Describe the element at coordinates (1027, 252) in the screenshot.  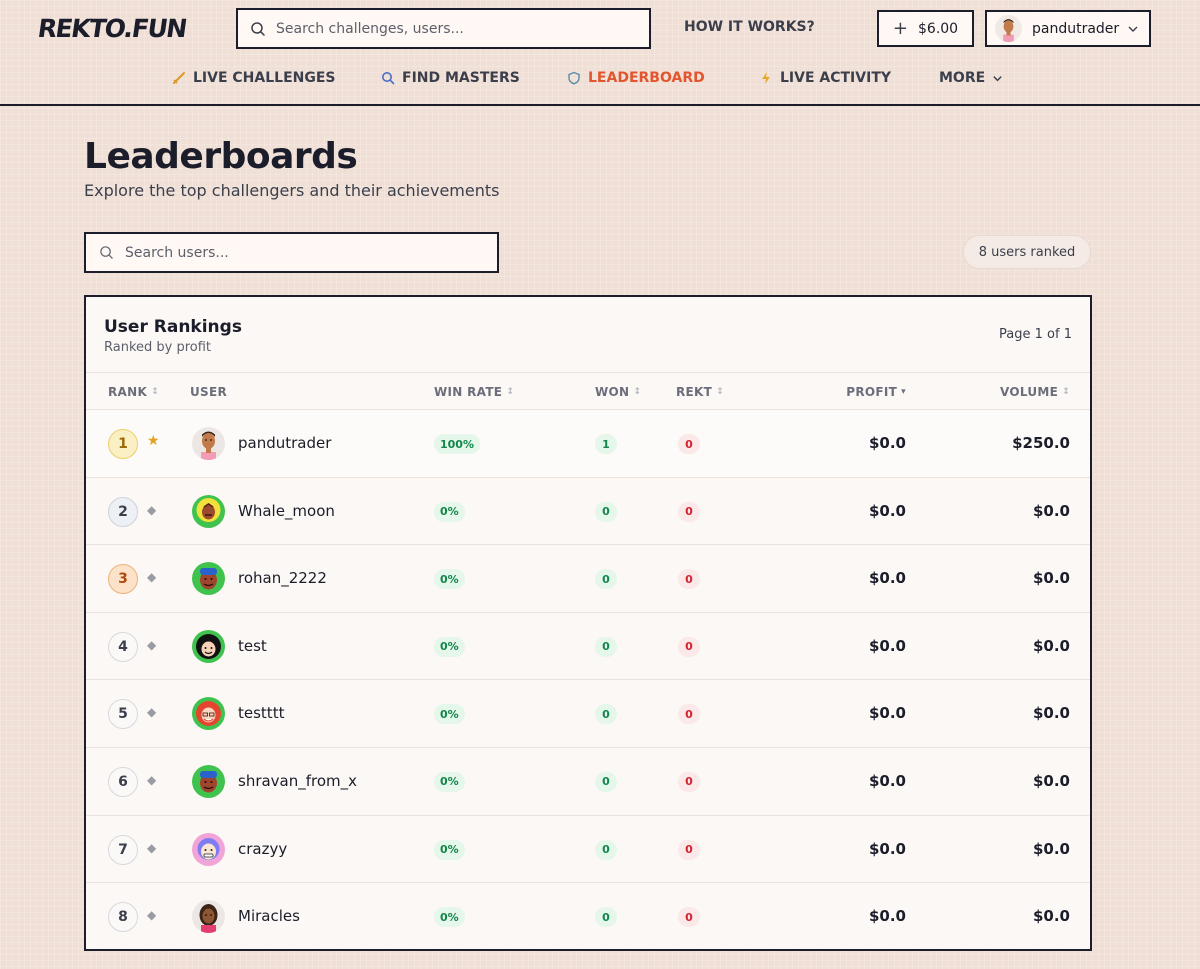
I see `users-ranked-badge: 8 users ranked` at that location.